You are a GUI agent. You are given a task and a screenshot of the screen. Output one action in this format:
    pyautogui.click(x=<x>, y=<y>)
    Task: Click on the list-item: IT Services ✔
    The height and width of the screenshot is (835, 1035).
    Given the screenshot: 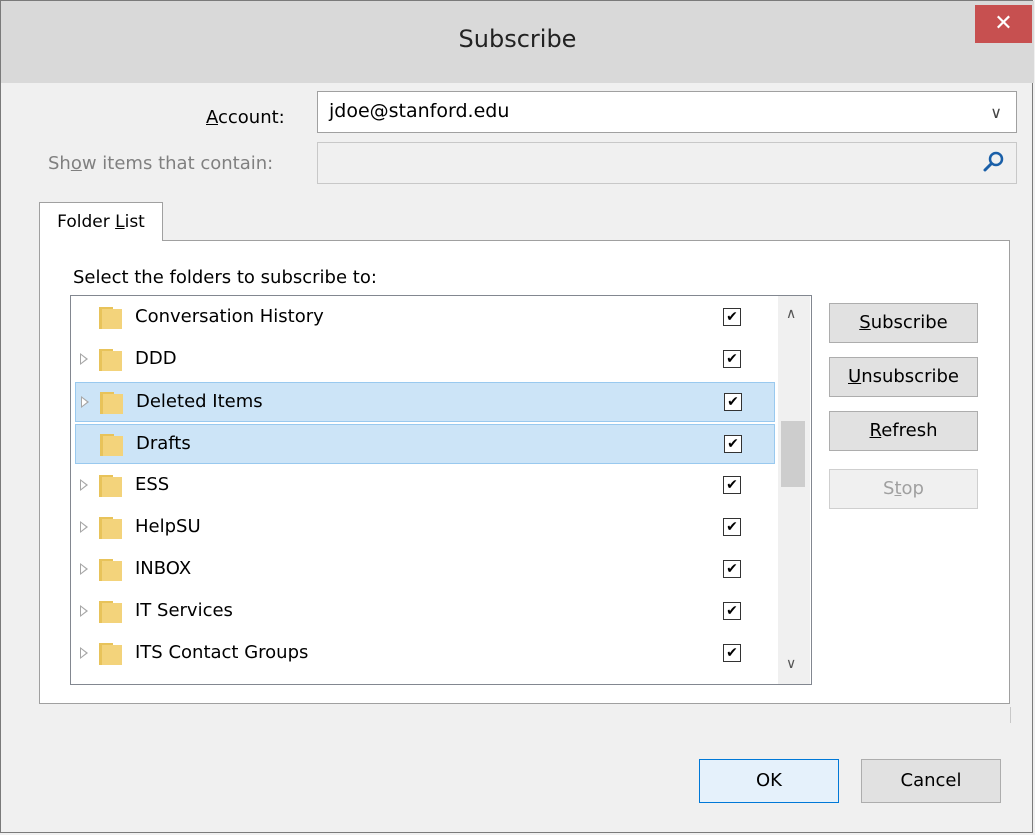 What is the action you would take?
    pyautogui.click(x=425, y=612)
    